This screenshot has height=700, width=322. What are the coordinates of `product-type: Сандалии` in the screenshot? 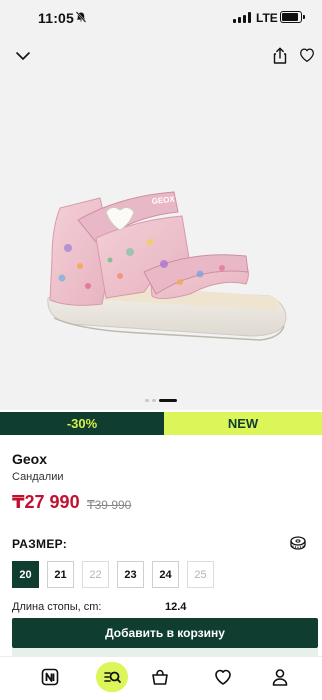 It's located at (38, 477).